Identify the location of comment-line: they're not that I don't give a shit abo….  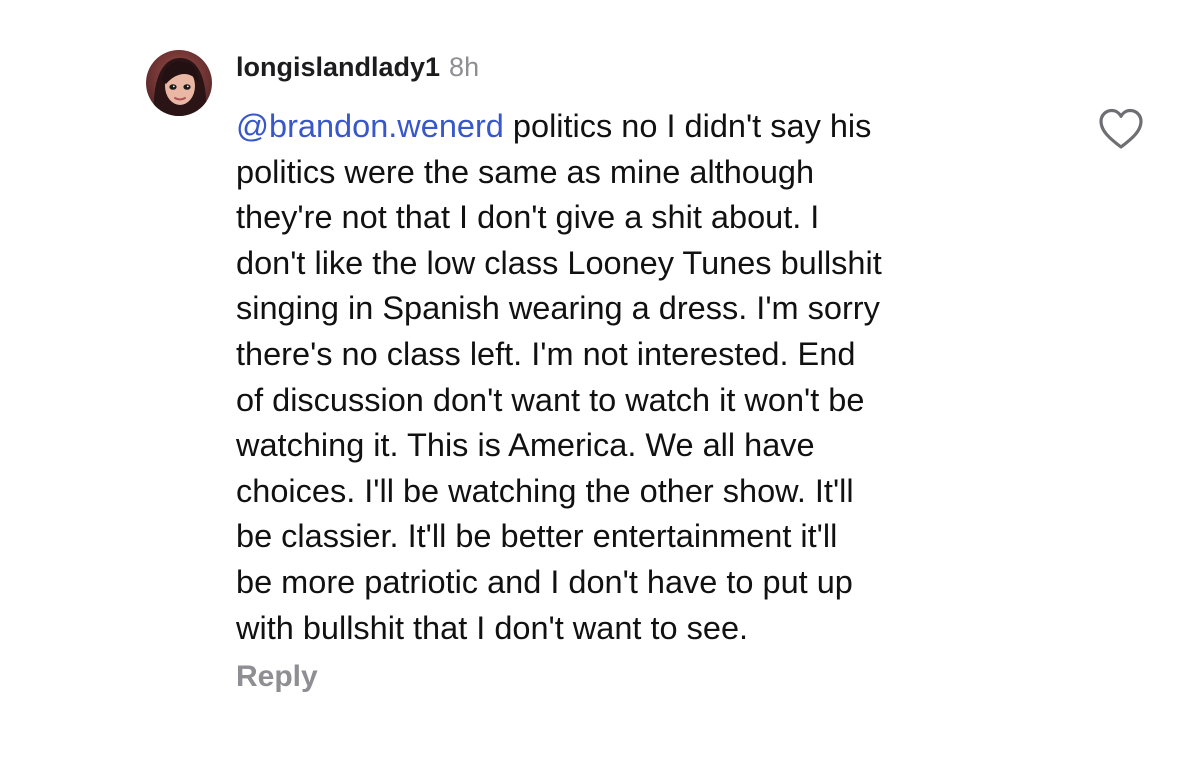
(528, 217).